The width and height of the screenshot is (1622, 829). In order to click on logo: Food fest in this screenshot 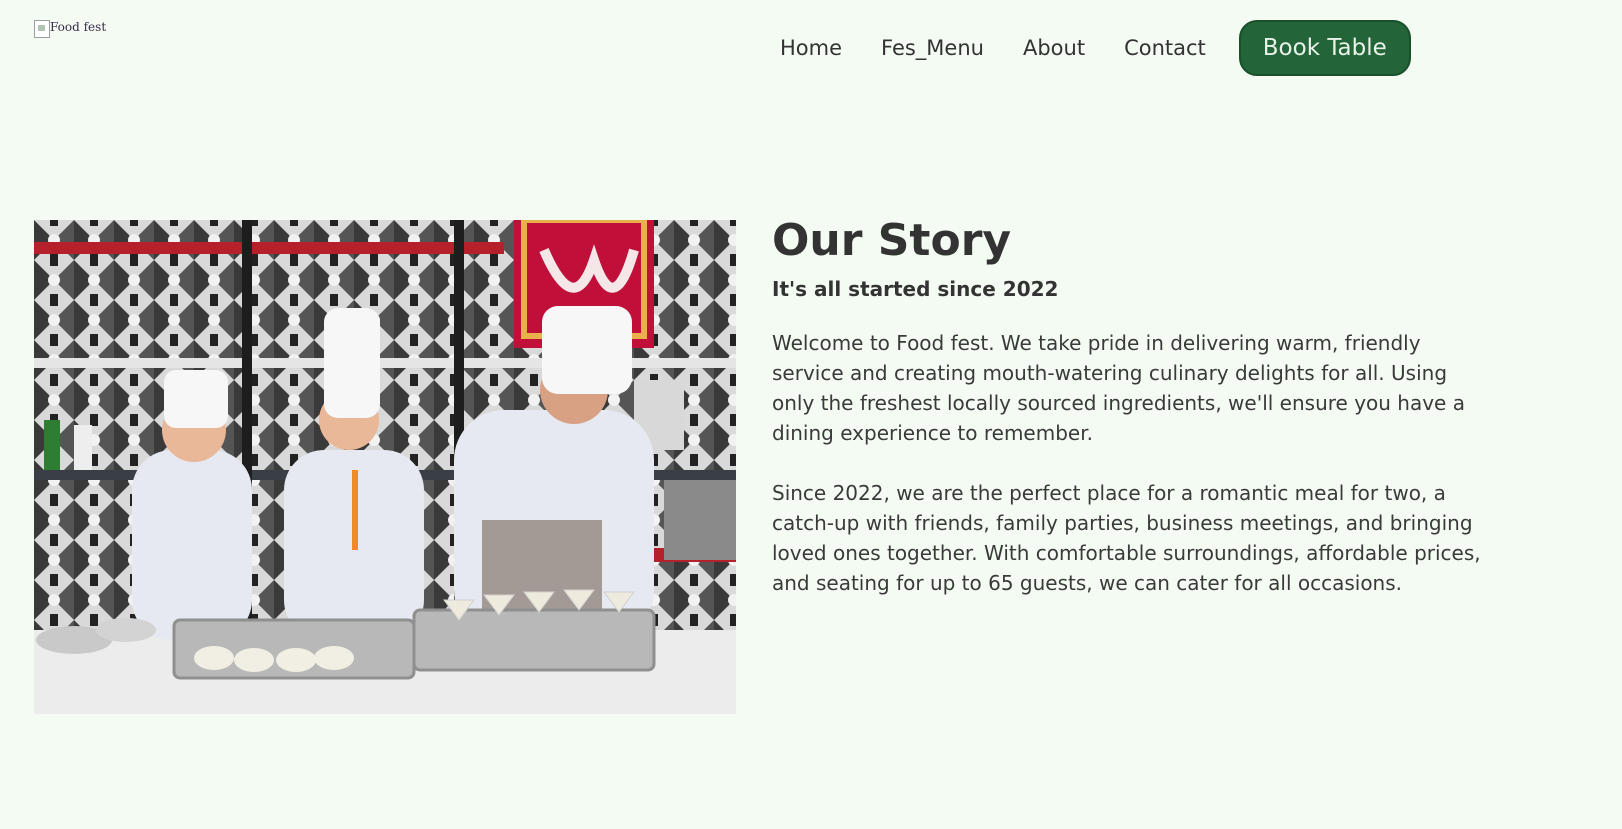, I will do `click(70, 29)`.